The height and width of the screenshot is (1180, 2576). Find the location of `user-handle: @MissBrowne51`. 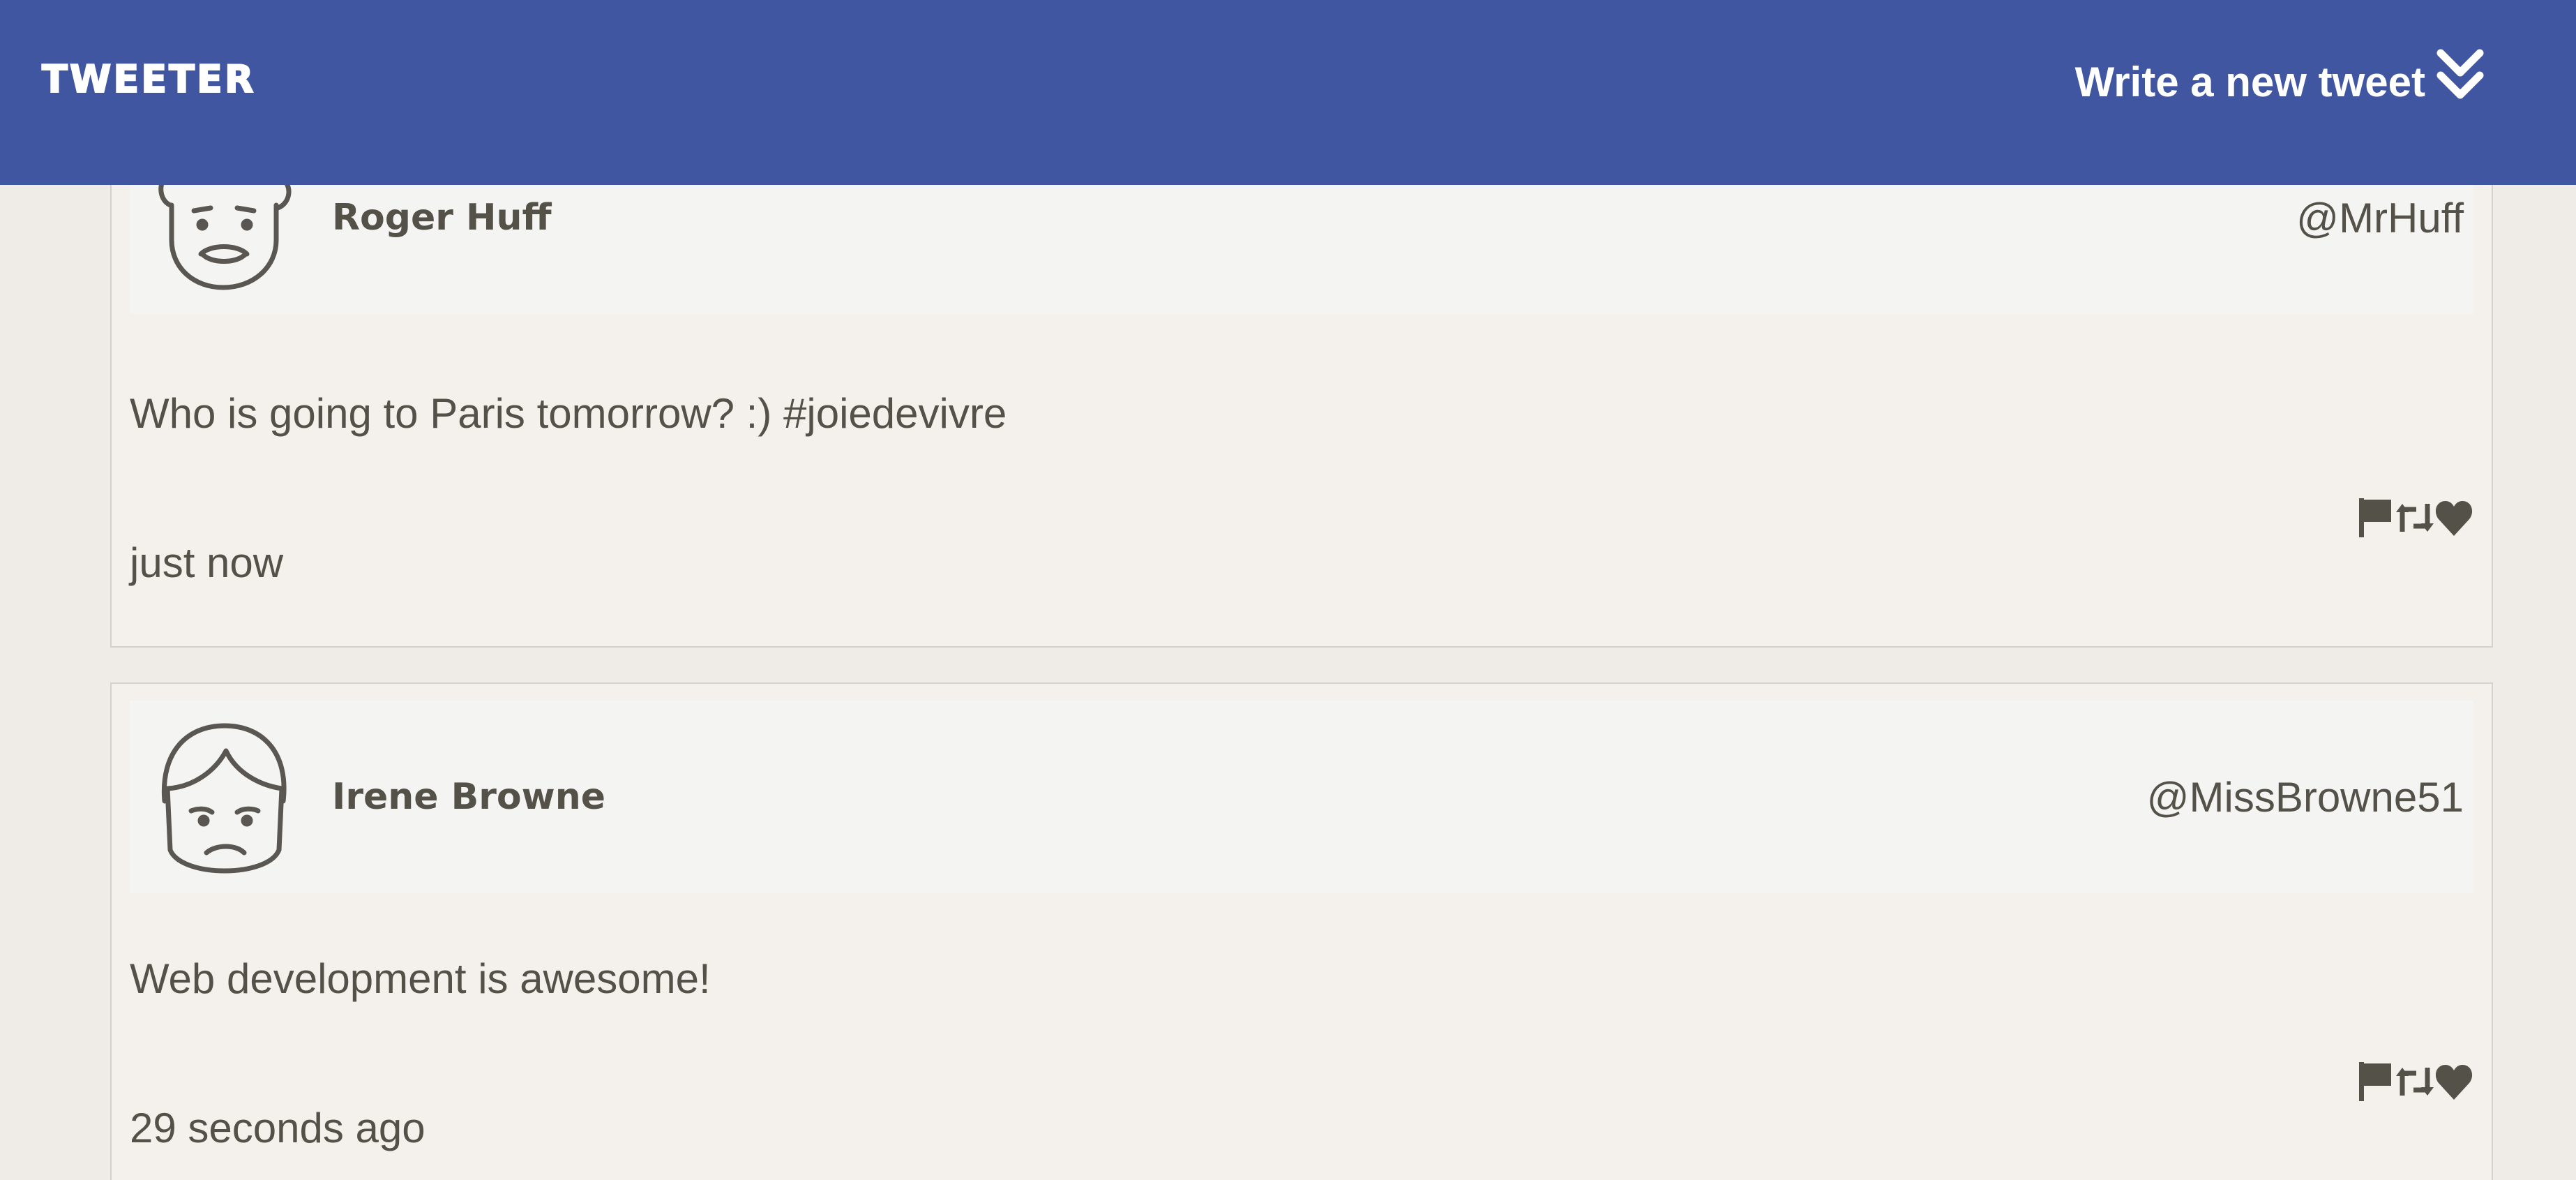

user-handle: @MissBrowne51 is located at coordinates (2305, 797).